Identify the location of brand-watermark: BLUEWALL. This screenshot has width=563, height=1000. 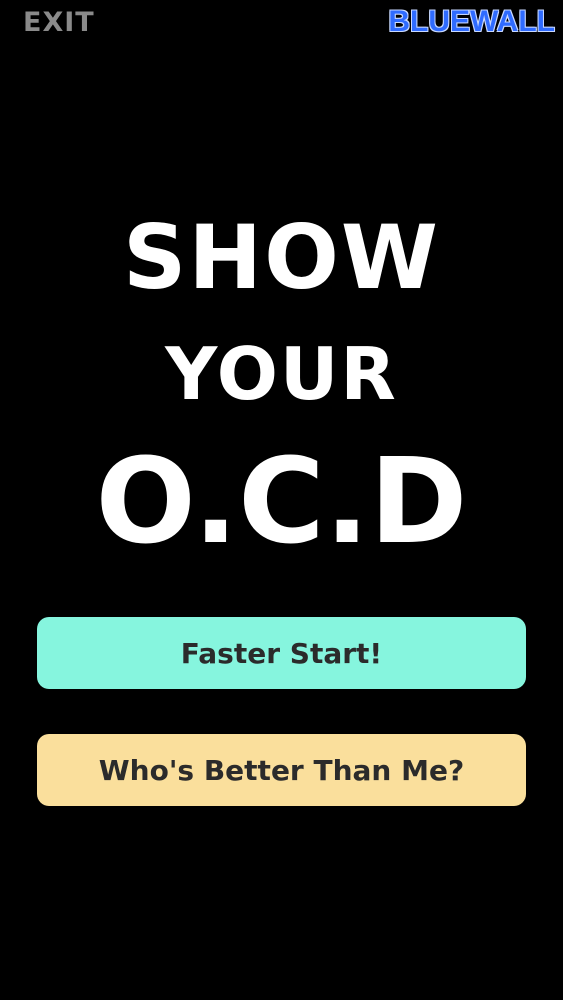
(471, 21).